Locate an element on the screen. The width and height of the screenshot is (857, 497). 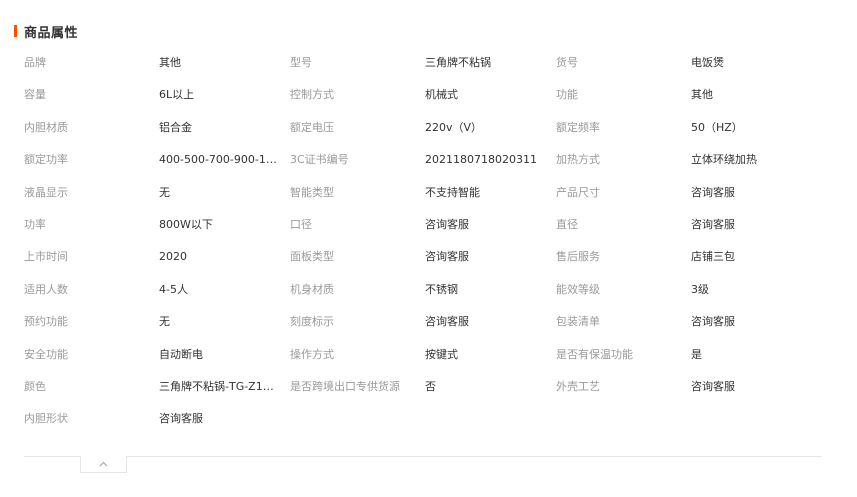
attribute-row: 安全功能 自动断电 操作方式 按键式 是否有保温功能 是 is located at coordinates (424, 358).